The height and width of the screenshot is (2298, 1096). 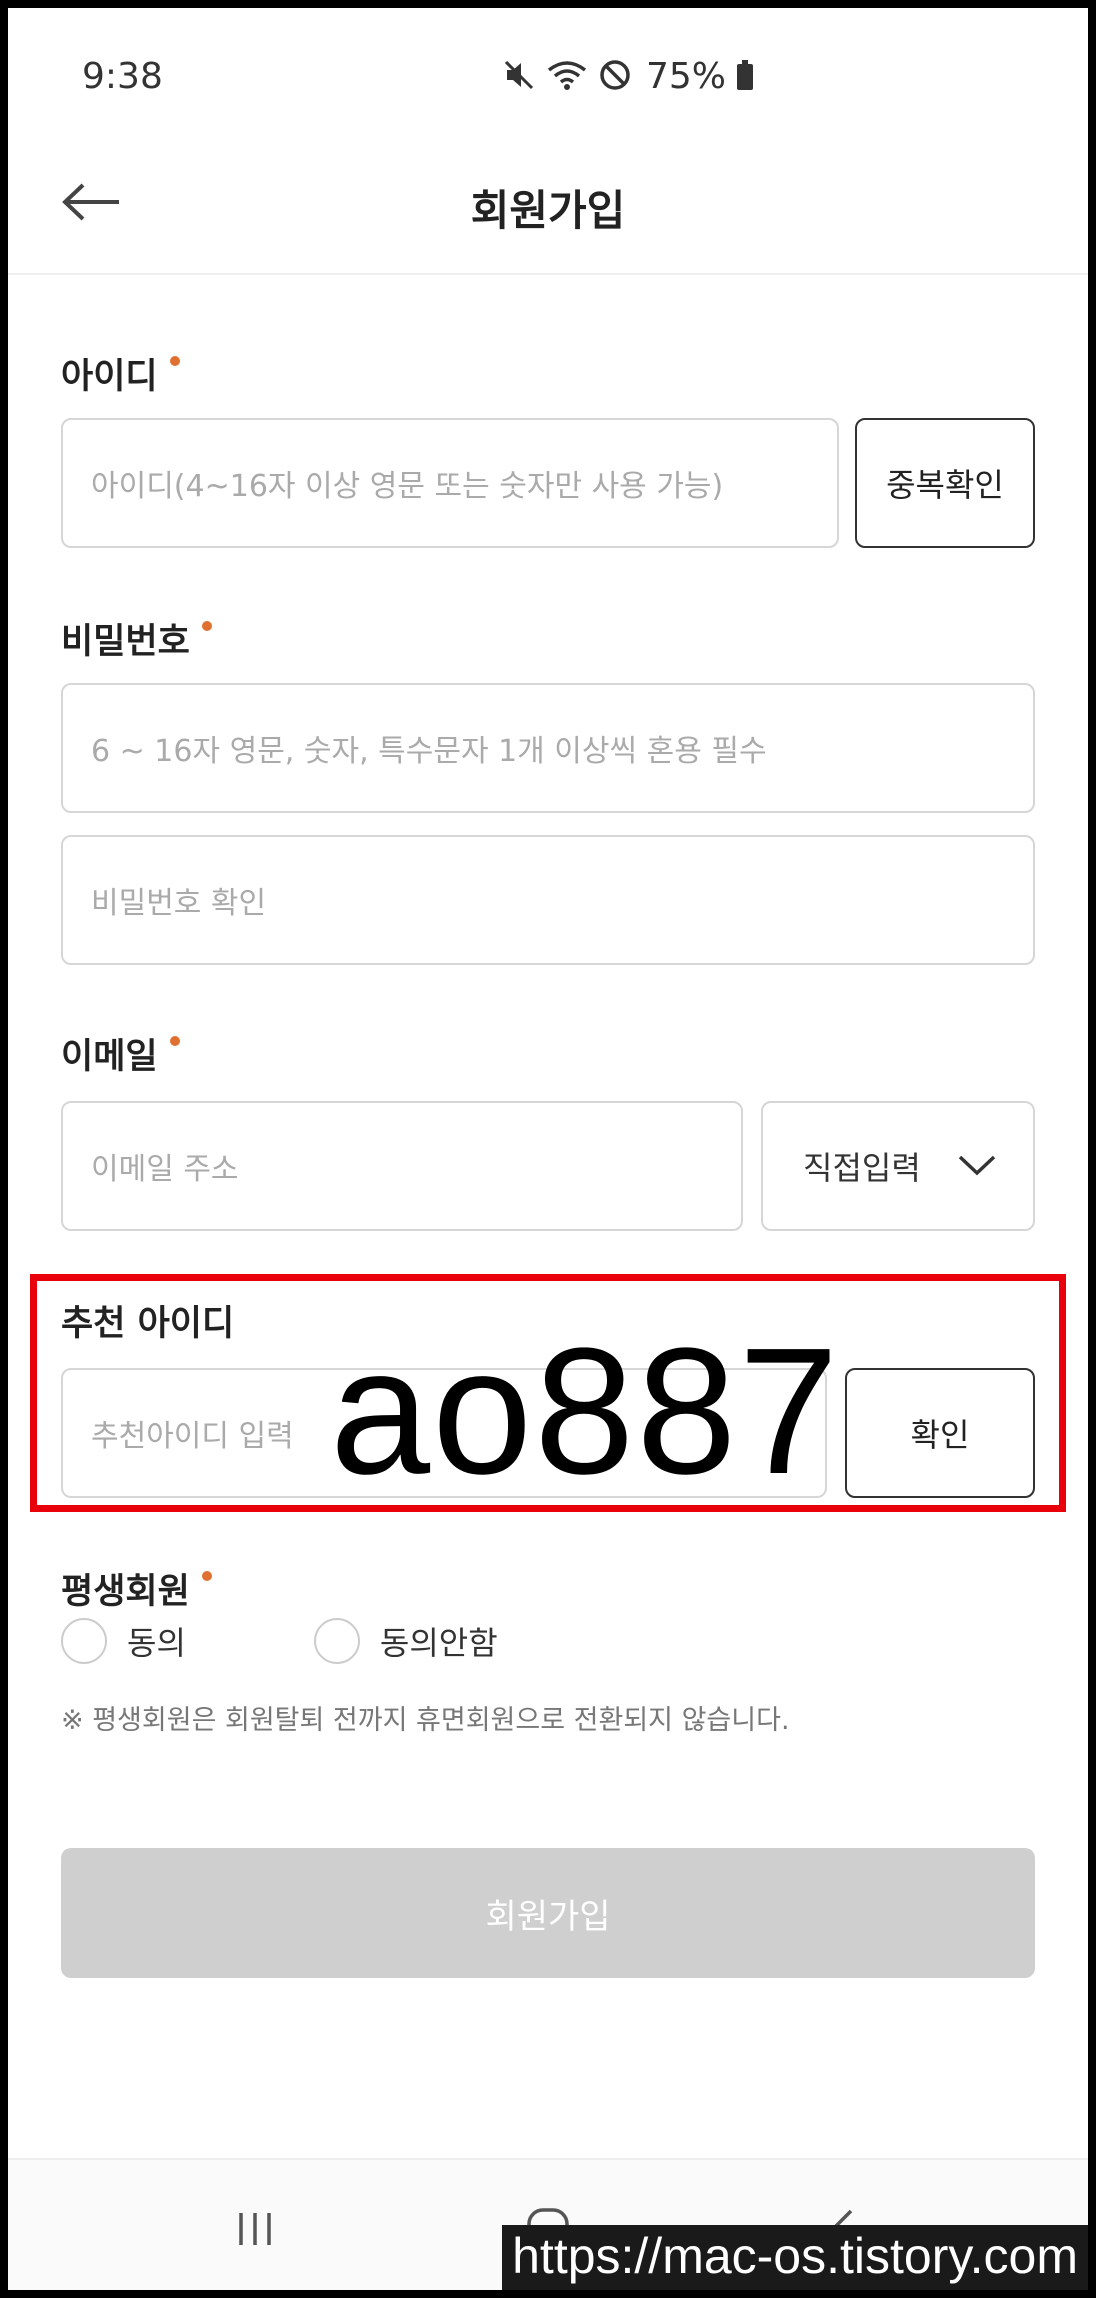 I want to click on page-title: 회원가입, so click(x=548, y=210).